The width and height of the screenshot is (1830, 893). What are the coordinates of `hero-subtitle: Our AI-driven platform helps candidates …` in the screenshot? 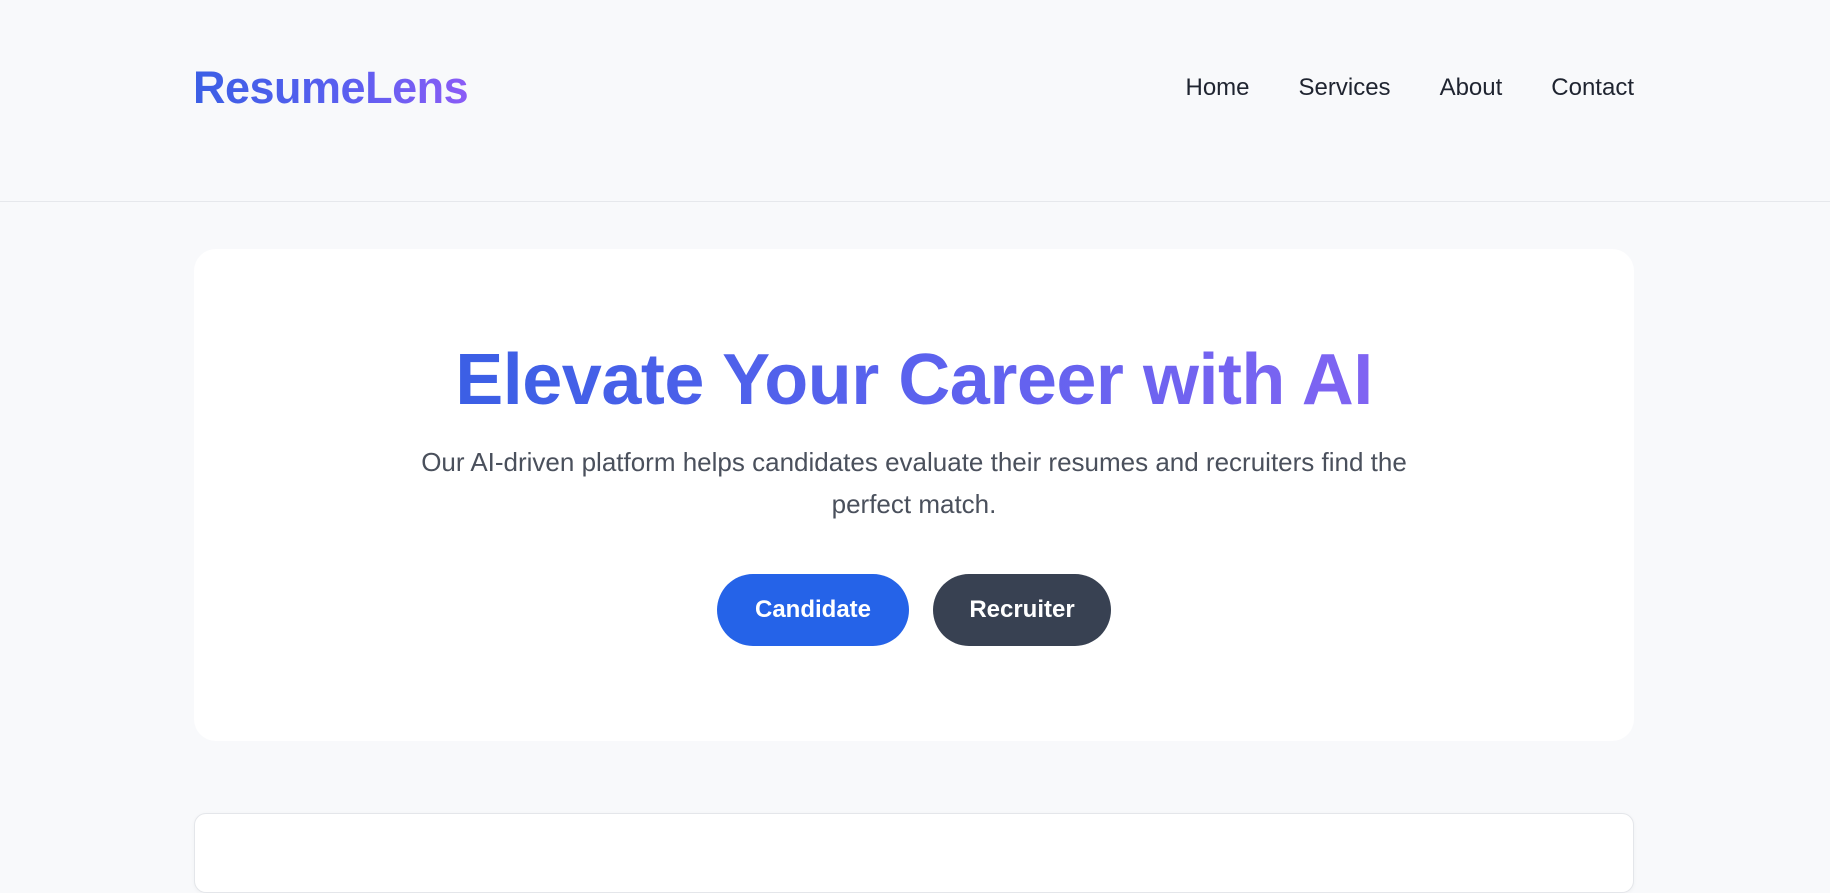 It's located at (914, 483).